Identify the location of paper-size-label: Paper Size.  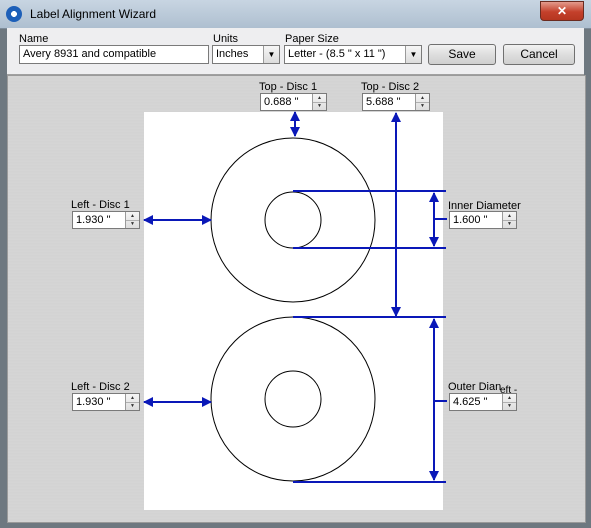
(312, 39).